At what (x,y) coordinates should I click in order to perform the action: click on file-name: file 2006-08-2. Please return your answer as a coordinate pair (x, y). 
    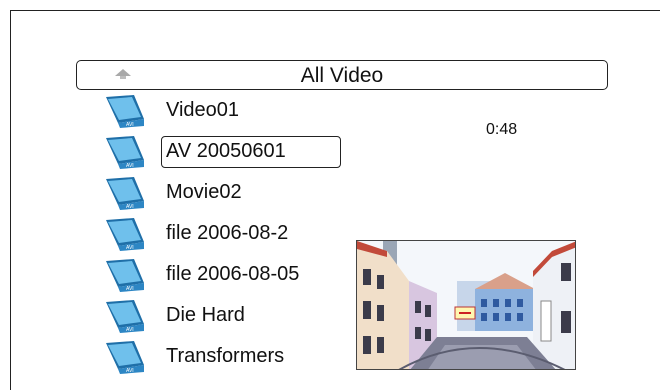
    Looking at the image, I should click on (227, 233).